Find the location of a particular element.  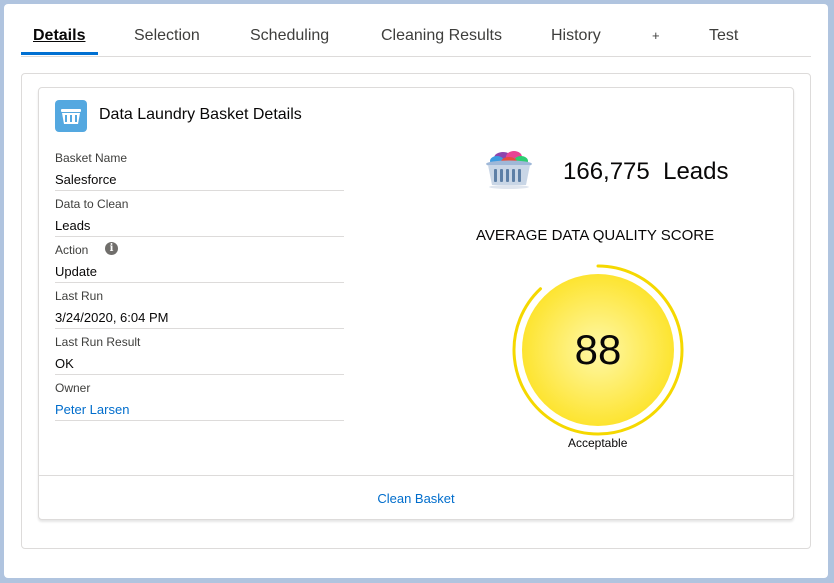

score-status: Acceptable is located at coordinates (598, 443).